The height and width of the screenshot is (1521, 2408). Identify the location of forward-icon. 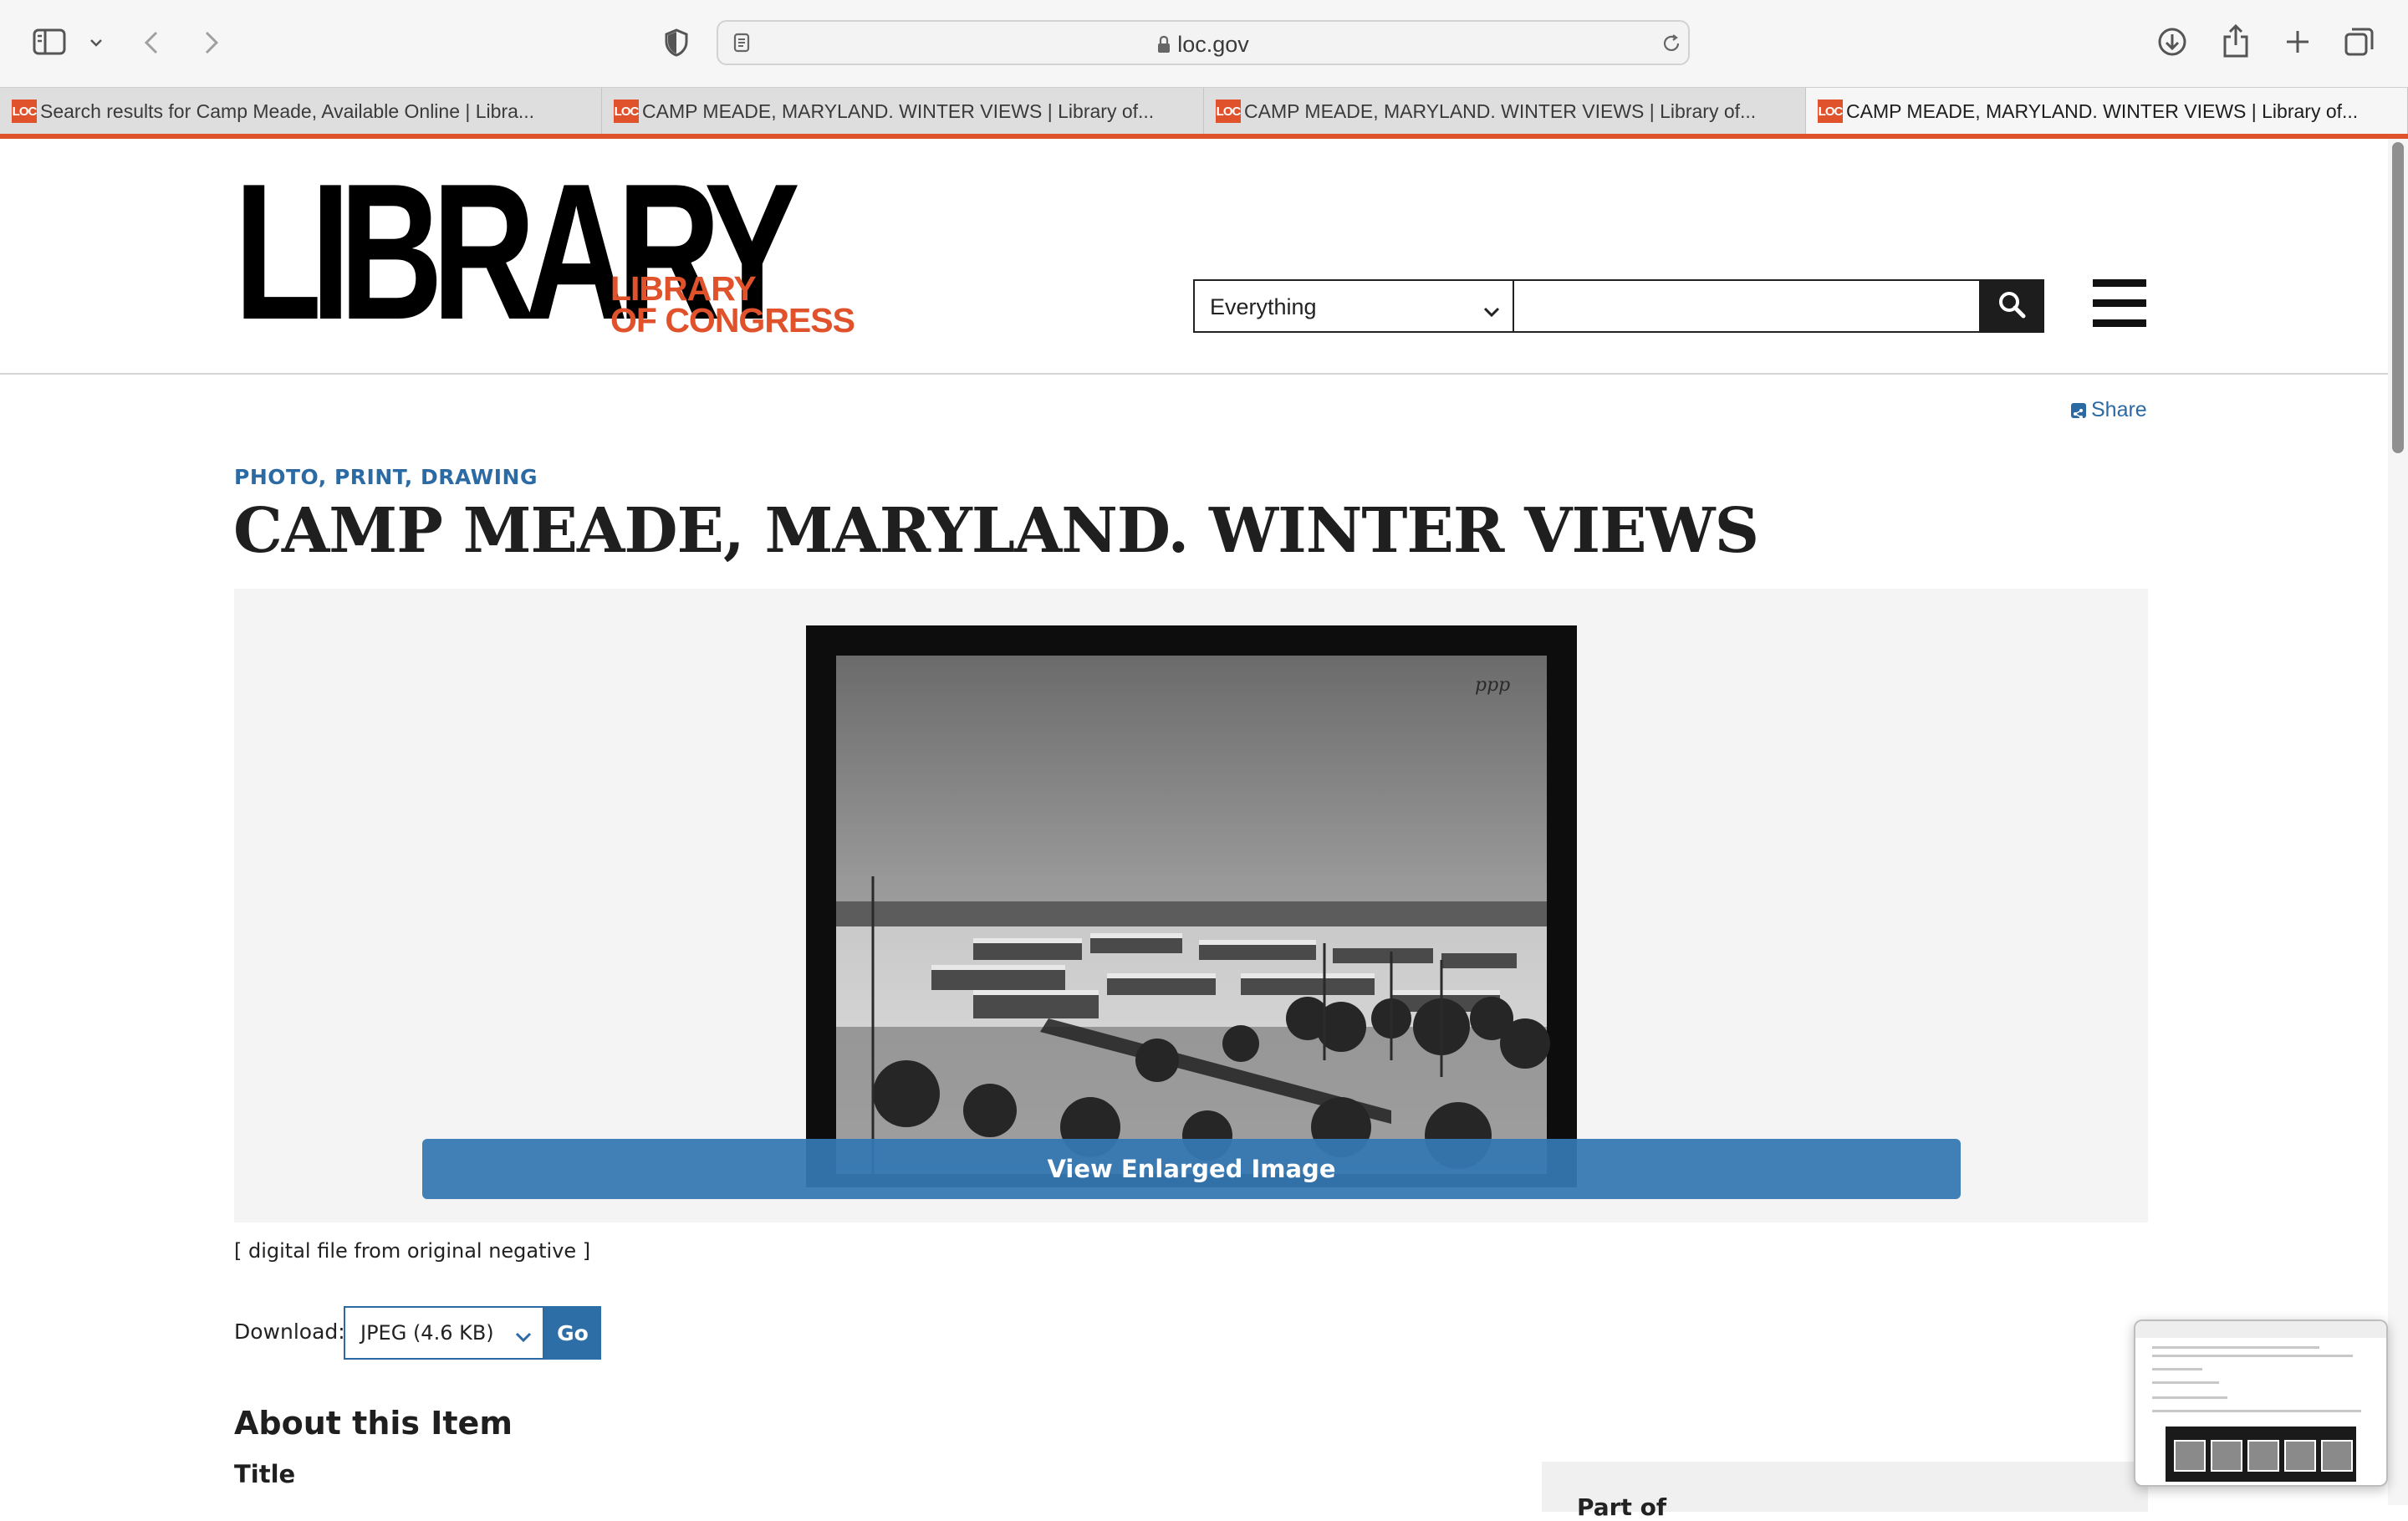
(212, 43).